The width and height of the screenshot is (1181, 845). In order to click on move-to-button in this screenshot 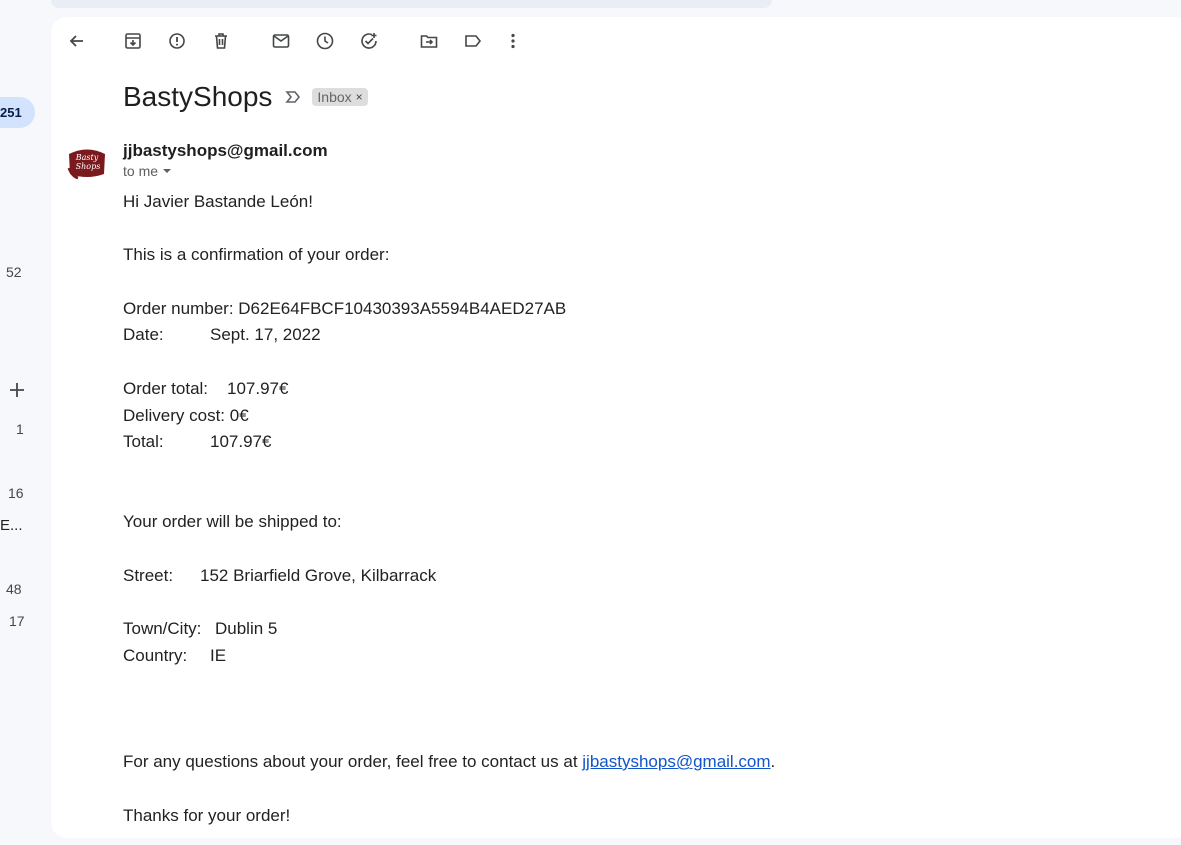, I will do `click(429, 41)`.